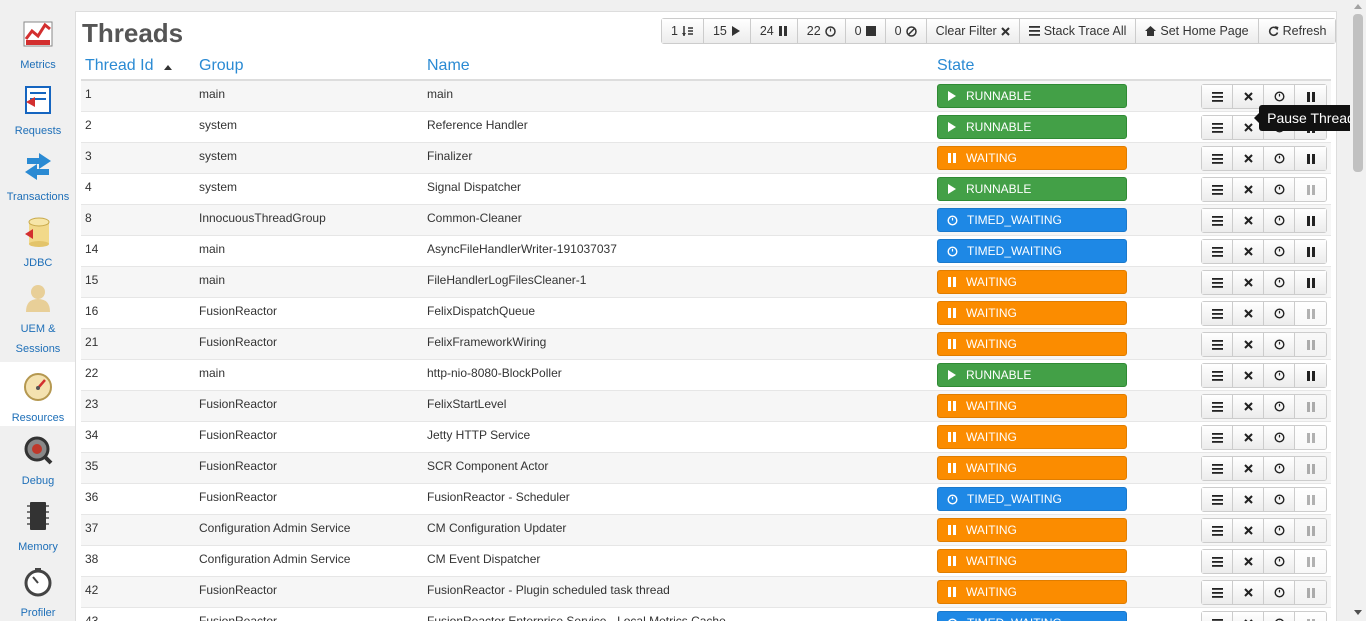  What do you see at coordinates (955, 66) in the screenshot?
I see `column-header-state: State` at bounding box center [955, 66].